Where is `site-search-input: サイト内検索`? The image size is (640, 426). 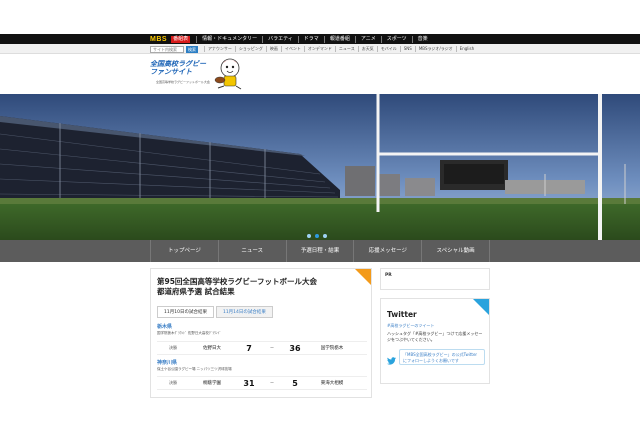
site-search-input: サイト内検索 is located at coordinates (167, 49).